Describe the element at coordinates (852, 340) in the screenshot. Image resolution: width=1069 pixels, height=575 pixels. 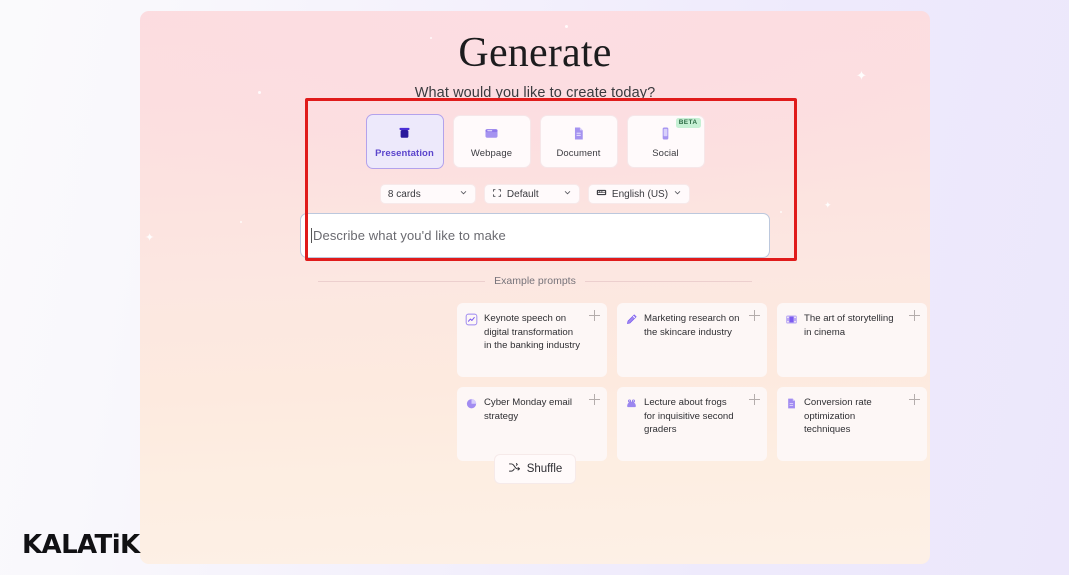
I see `example-prompt-card: The art of storytelling in cinema` at that location.